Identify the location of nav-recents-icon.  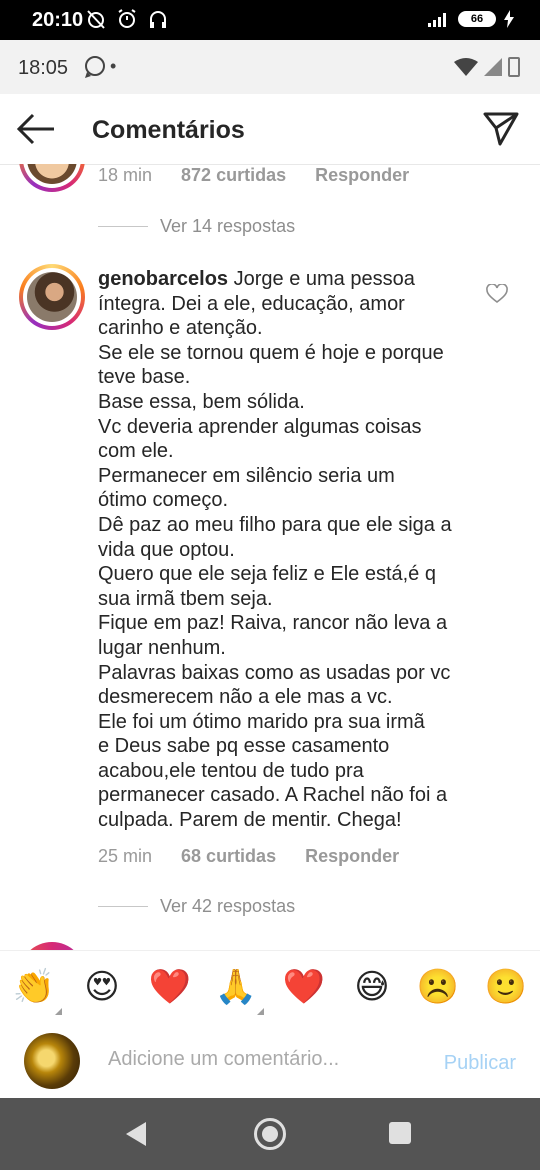
(400, 1133).